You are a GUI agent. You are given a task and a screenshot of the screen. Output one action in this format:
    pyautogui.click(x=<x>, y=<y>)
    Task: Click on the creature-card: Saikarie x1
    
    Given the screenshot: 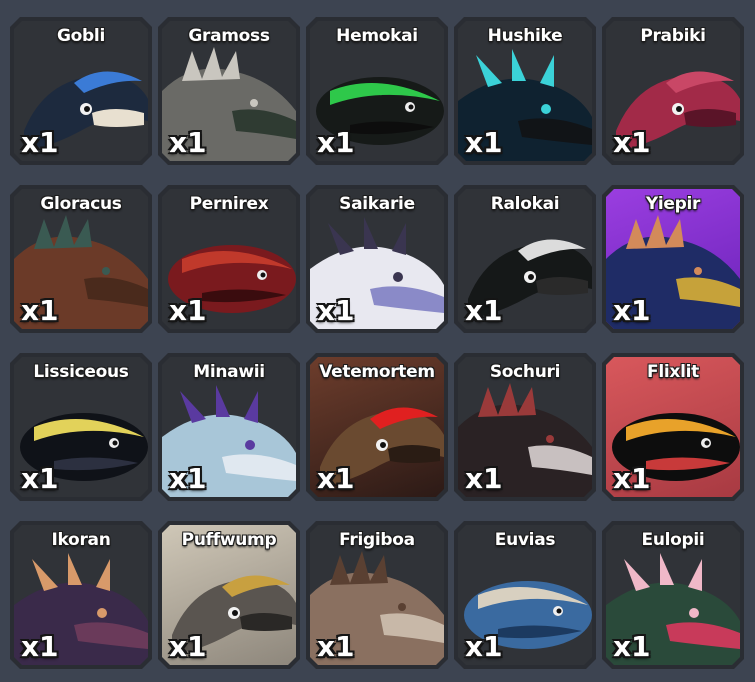 What is the action you would take?
    pyautogui.click(x=377, y=259)
    